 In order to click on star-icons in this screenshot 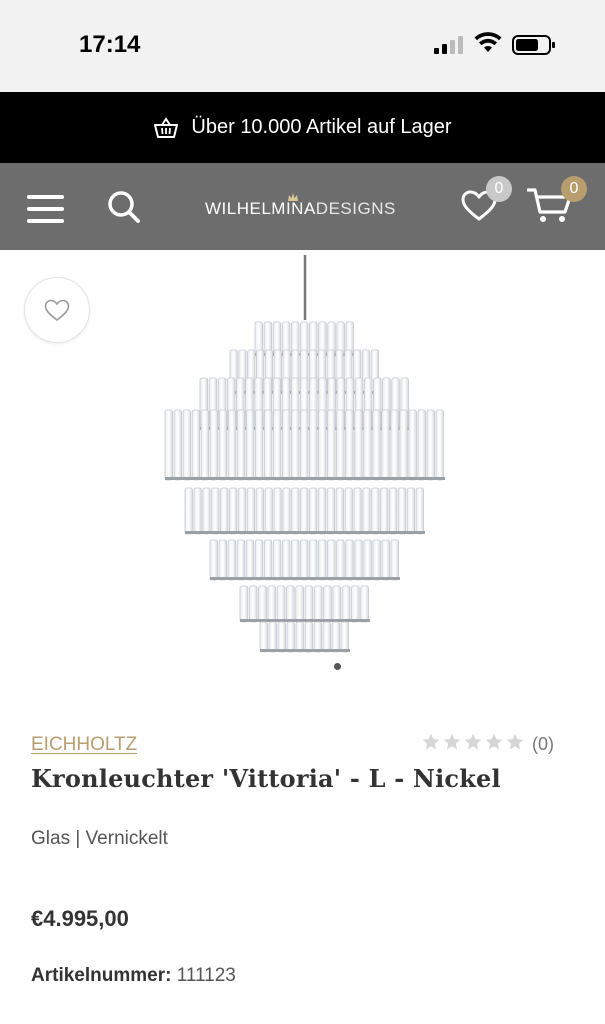, I will do `click(473, 744)`.